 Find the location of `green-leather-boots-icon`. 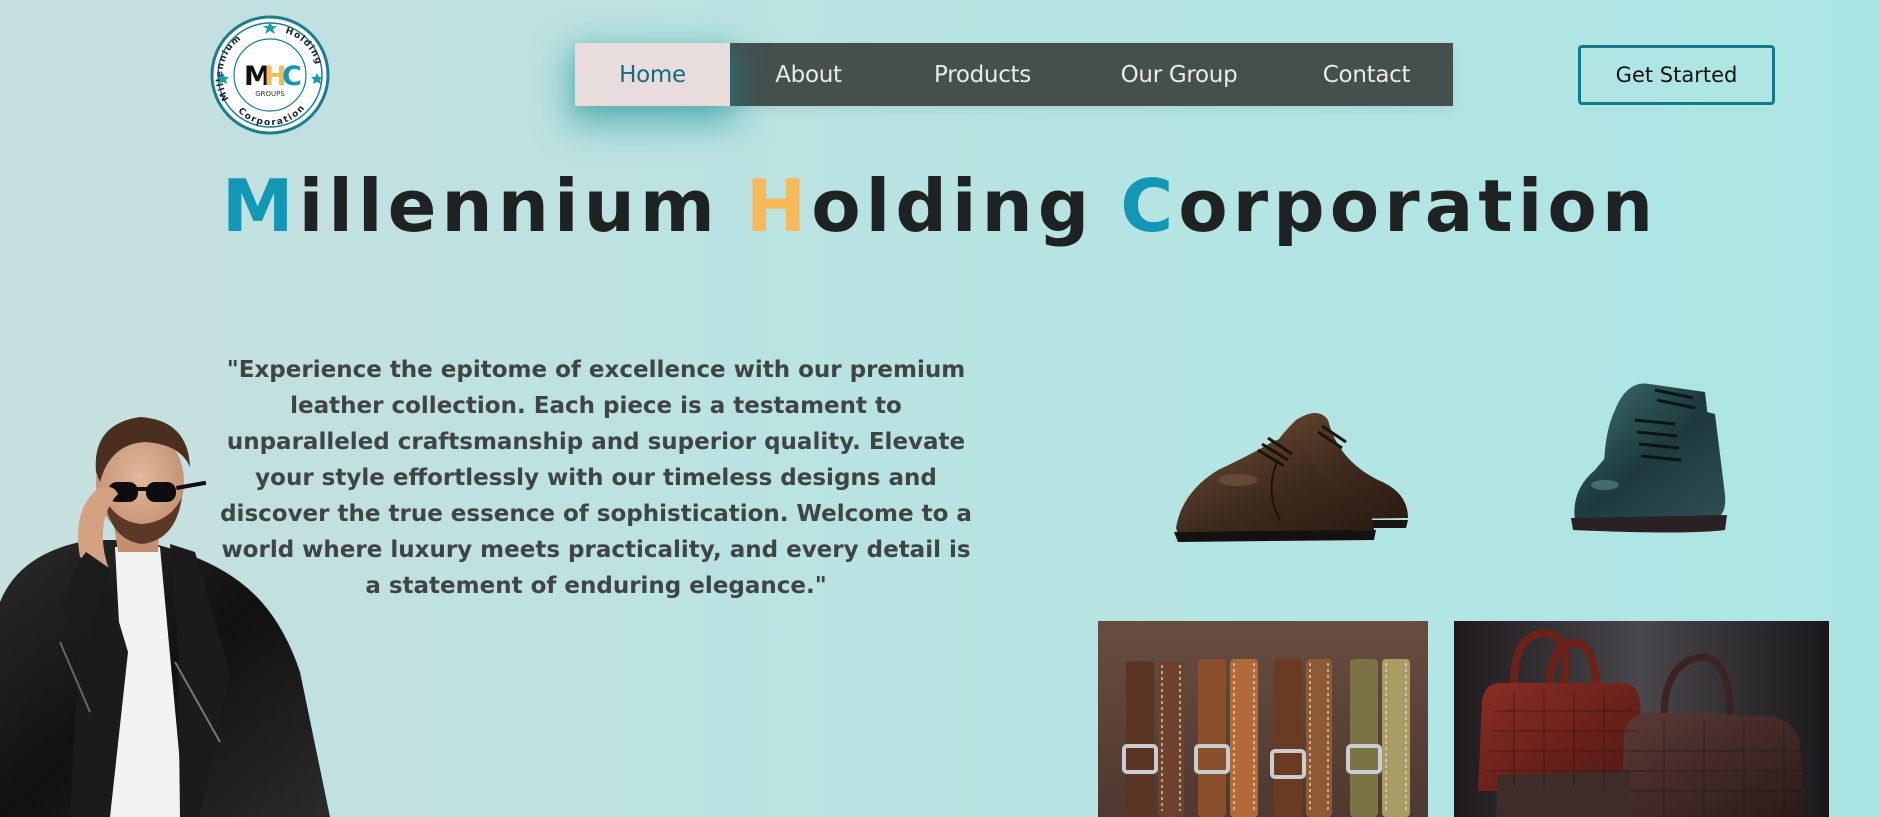

green-leather-boots-icon is located at coordinates (1649, 458).